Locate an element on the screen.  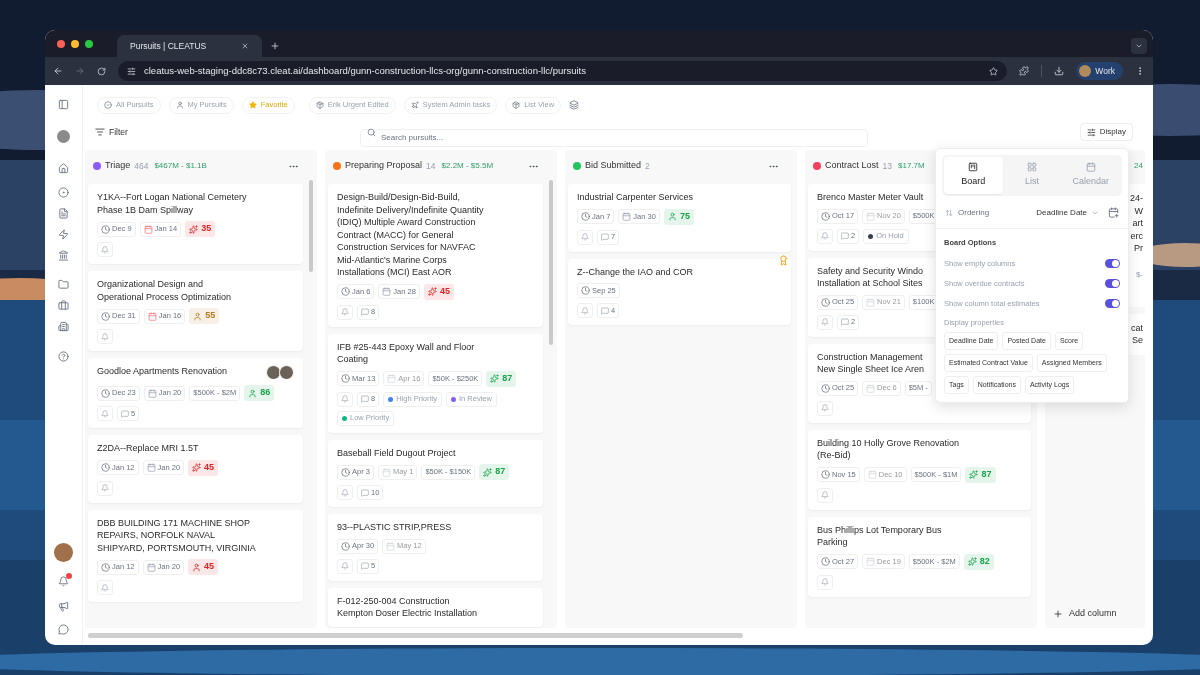
column-count: 464 is located at coordinates (141, 166).